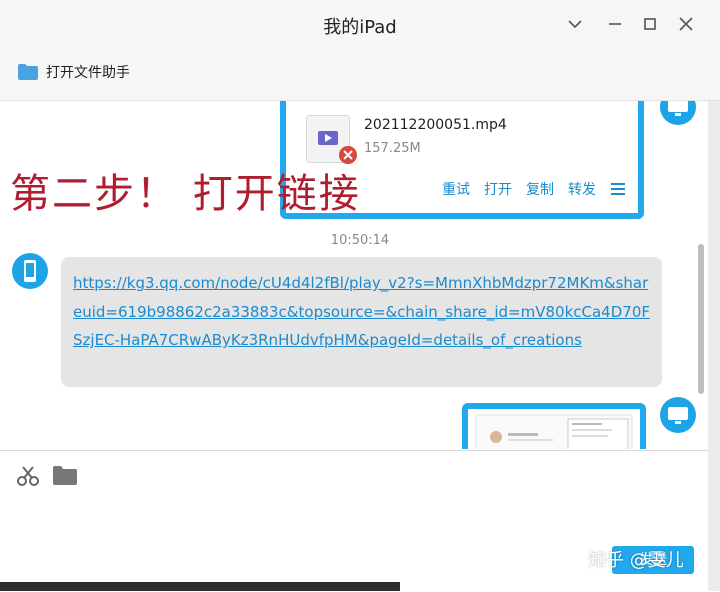 The height and width of the screenshot is (592, 720). I want to click on maximize-icon, so click(650, 24).